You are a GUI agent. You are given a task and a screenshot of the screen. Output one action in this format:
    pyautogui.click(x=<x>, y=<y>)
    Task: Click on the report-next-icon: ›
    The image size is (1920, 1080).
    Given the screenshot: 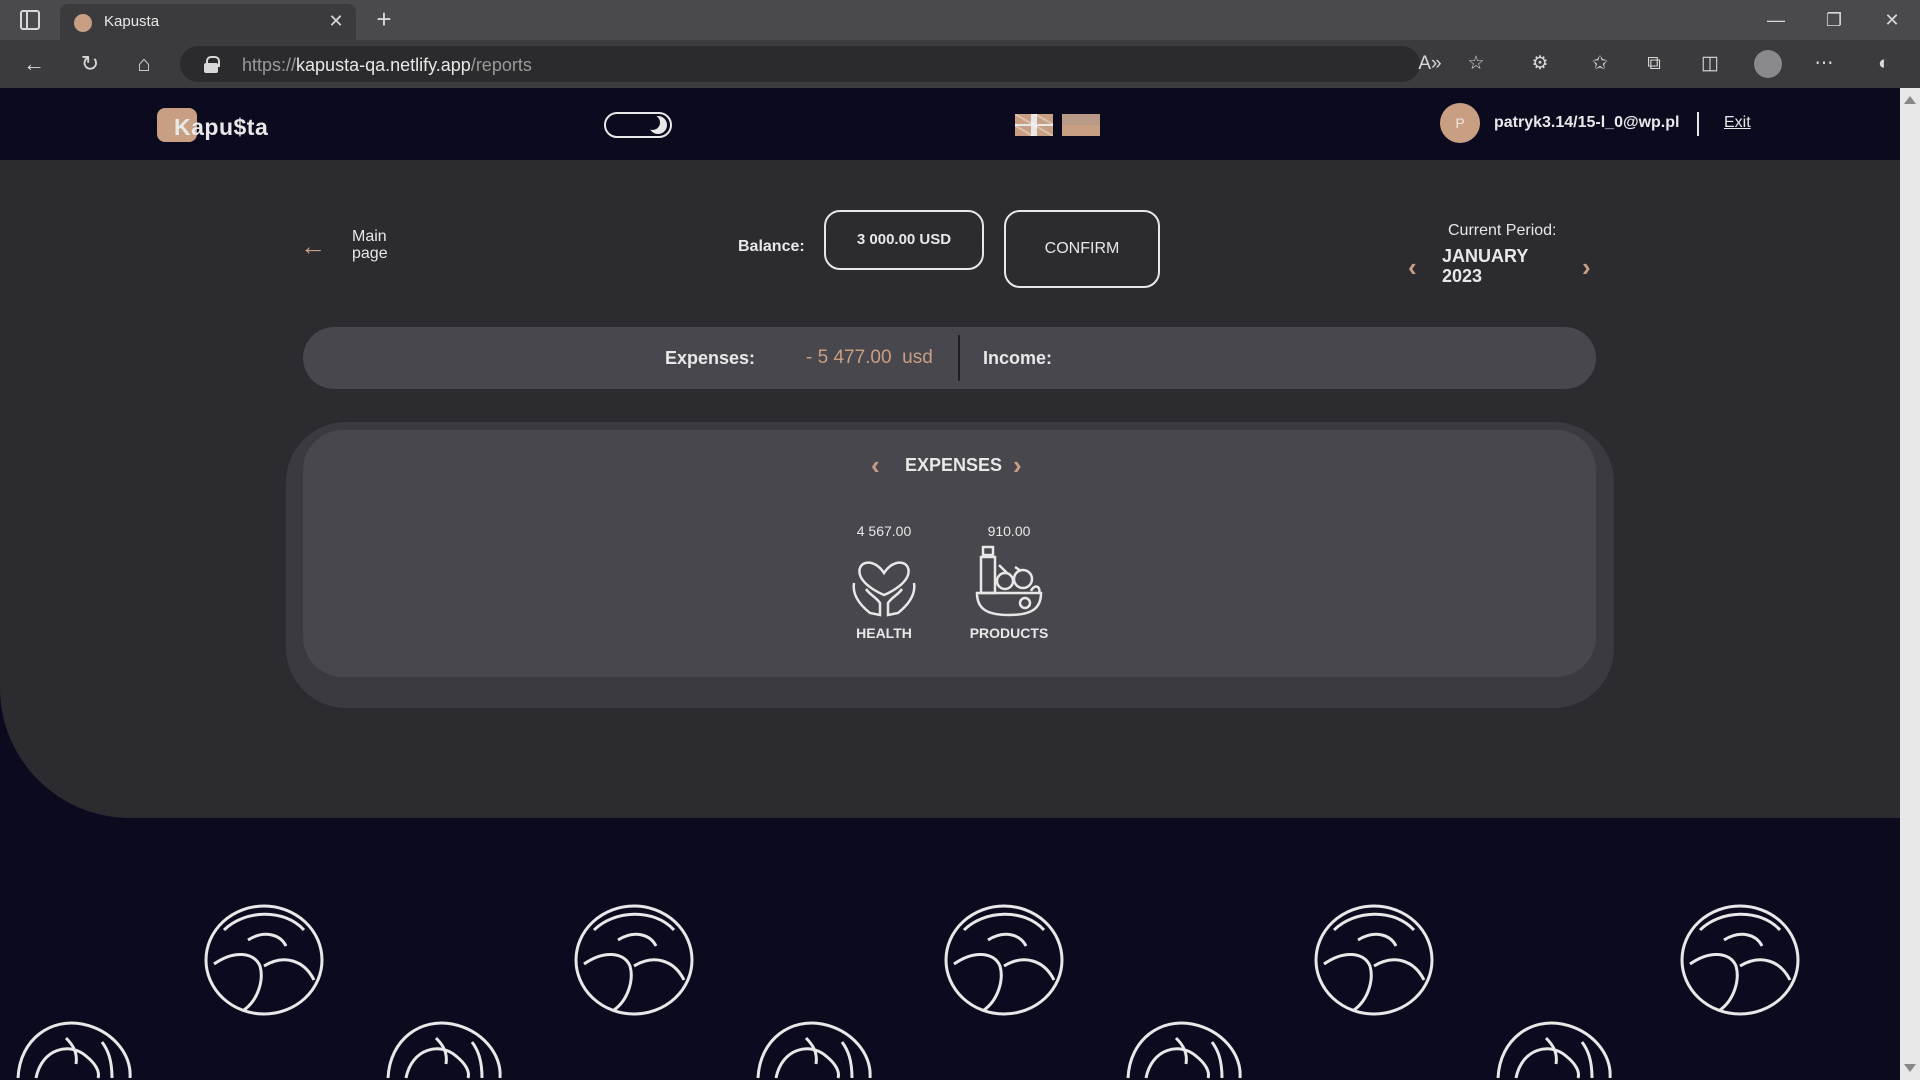 What is the action you would take?
    pyautogui.click(x=1017, y=465)
    